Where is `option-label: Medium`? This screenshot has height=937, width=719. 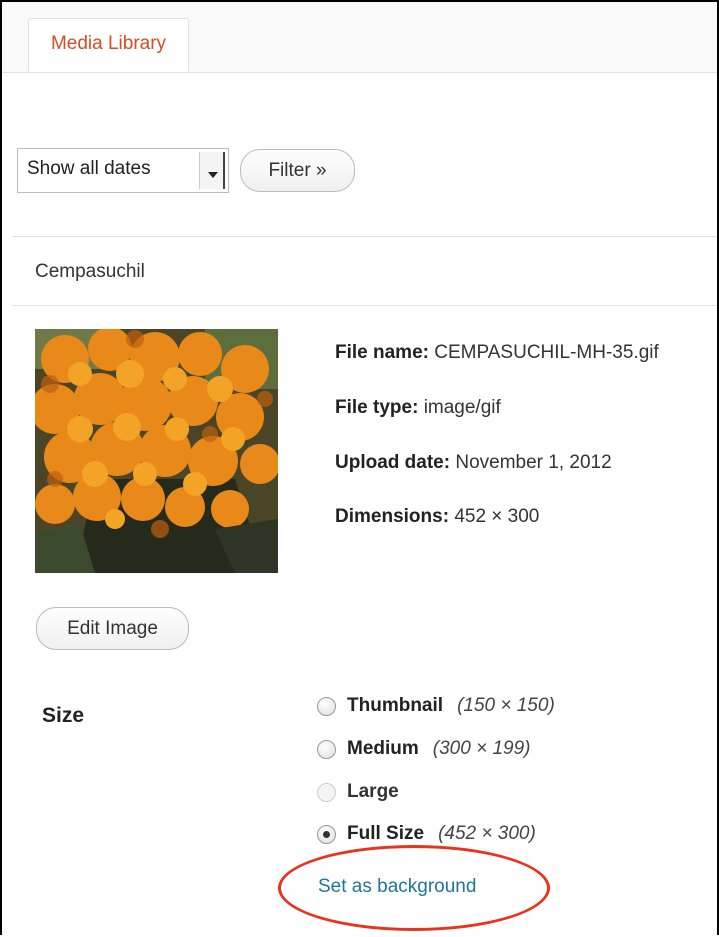 option-label: Medium is located at coordinates (383, 748).